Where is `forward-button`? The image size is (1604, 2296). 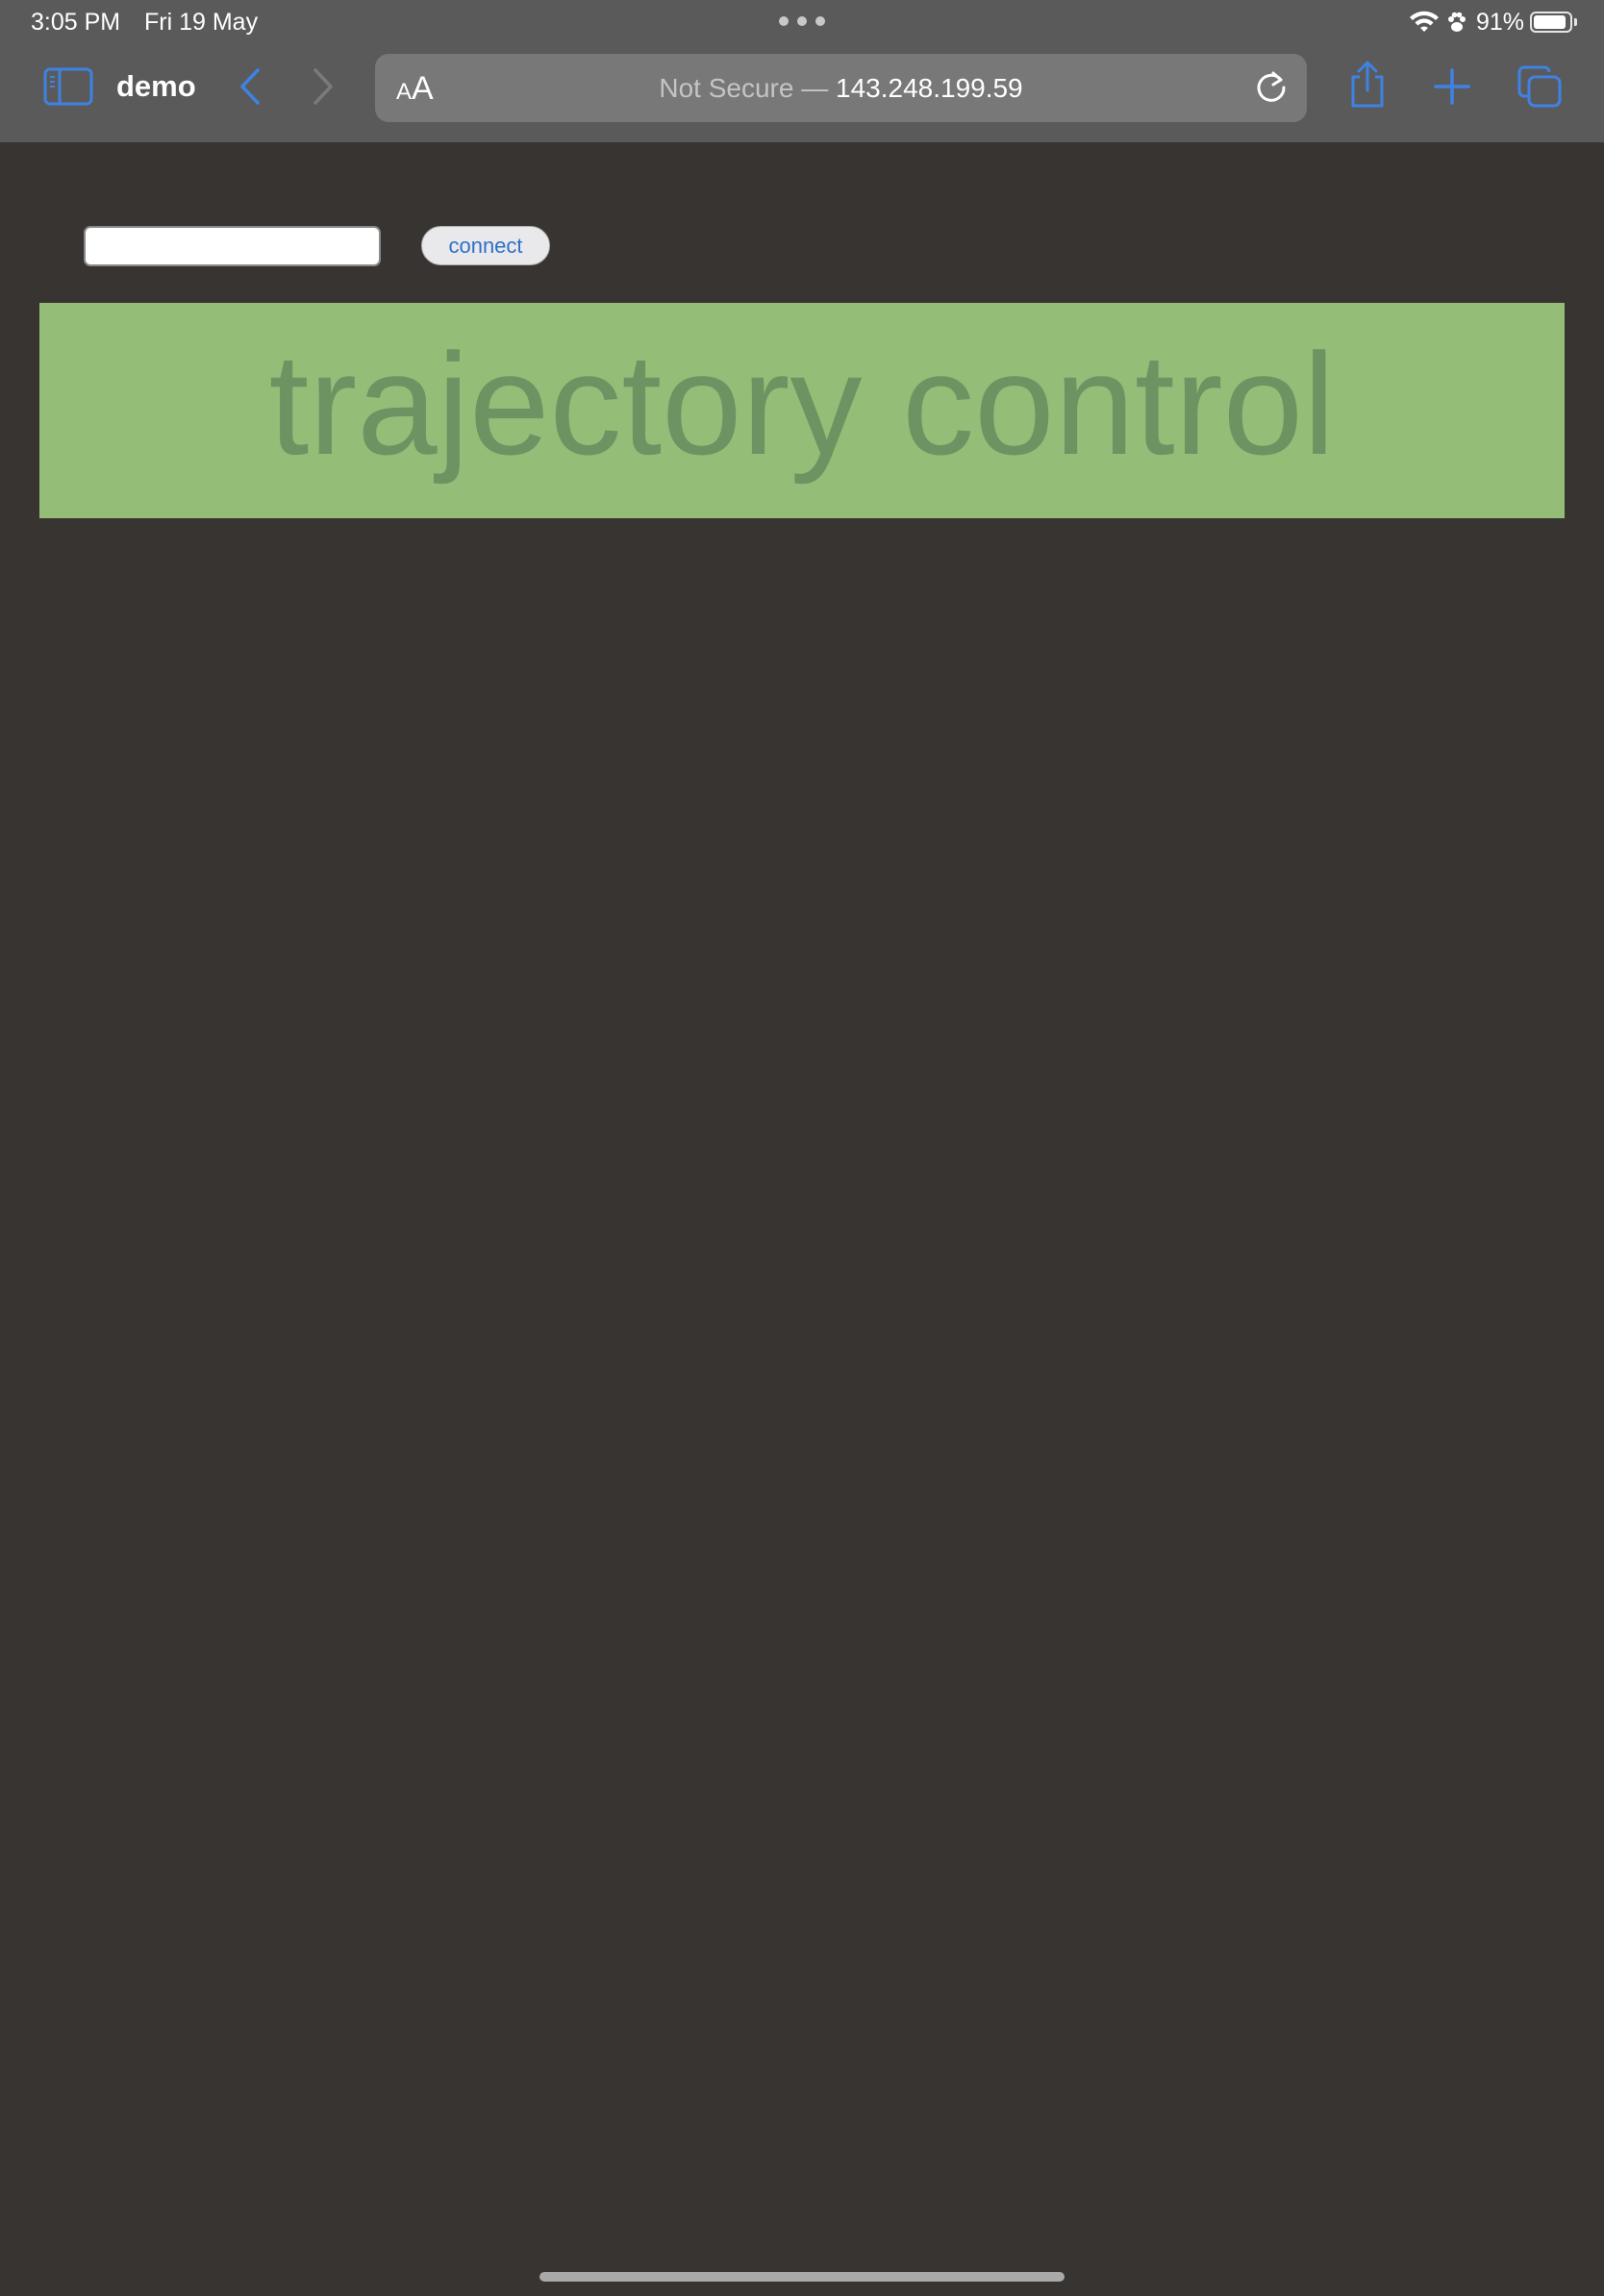 forward-button is located at coordinates (323, 88).